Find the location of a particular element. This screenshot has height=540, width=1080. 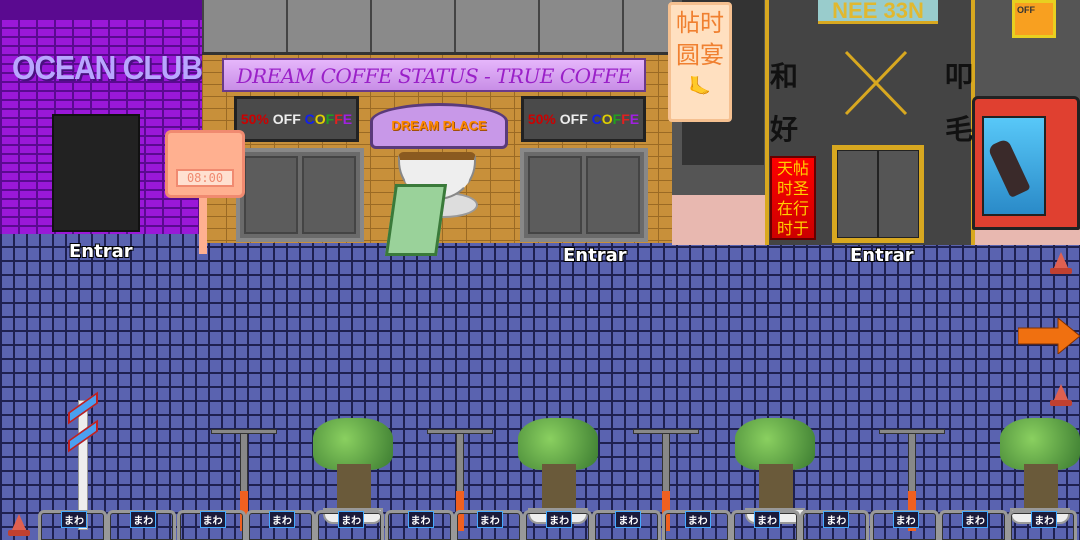

club-name-sign: OCEAN CLUB is located at coordinates (107, 68).